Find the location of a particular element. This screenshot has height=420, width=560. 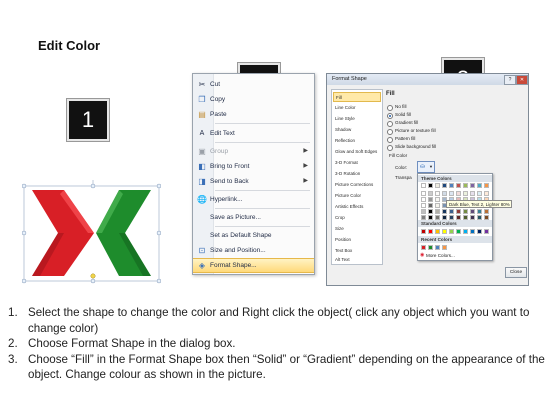

nav-item-line-color: Line Color is located at coordinates (357, 108).